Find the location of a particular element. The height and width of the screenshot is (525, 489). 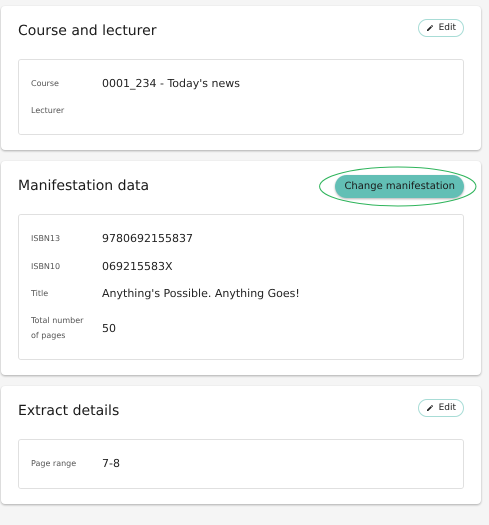

field-label: Total number of pages is located at coordinates (57, 328).